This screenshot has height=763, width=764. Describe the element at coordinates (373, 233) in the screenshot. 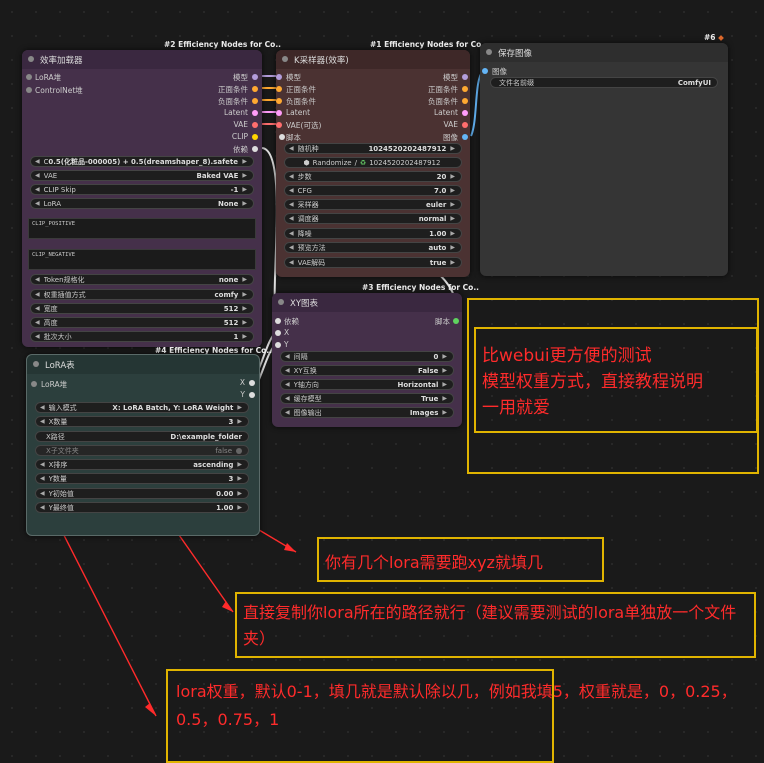

I see `denoise-number: ◀ 降噪 1.00 ▶` at that location.